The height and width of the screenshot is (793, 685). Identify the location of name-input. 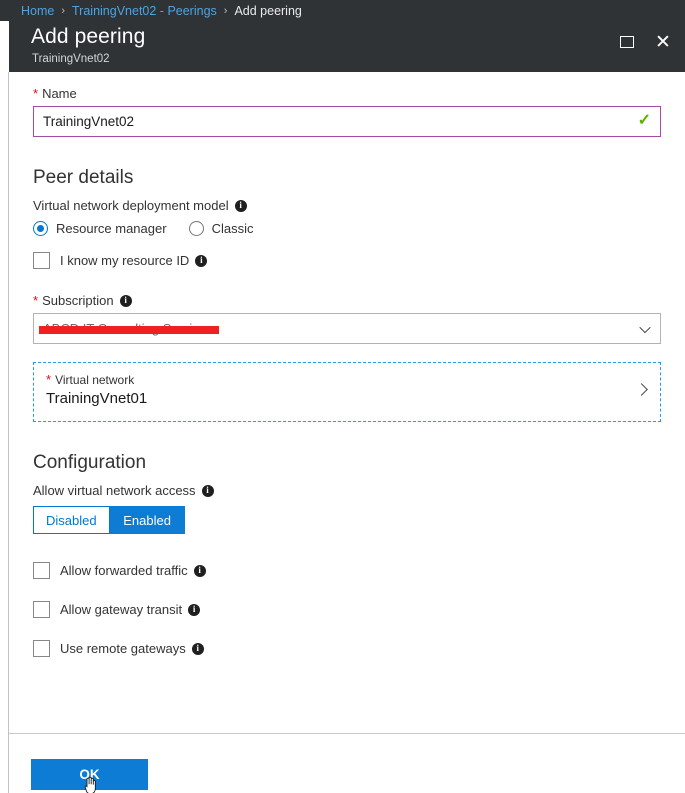
(347, 121).